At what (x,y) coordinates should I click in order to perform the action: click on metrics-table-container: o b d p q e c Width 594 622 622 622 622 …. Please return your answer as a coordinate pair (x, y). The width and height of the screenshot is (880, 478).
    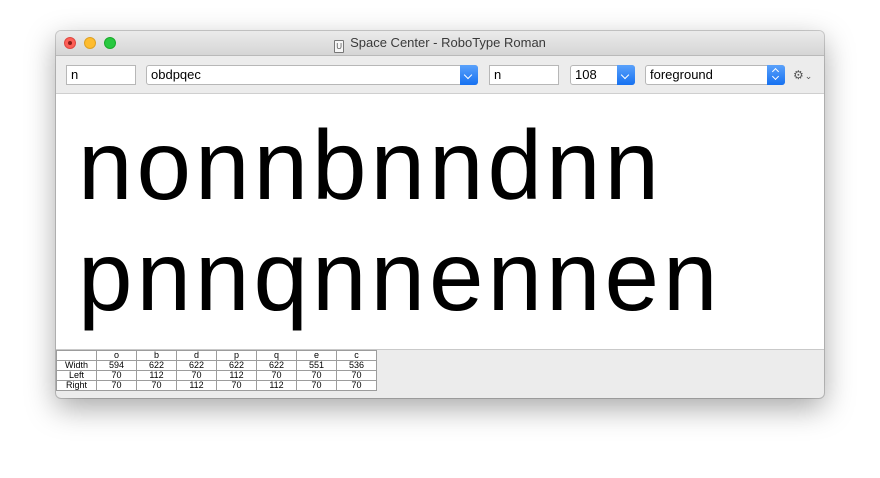
    Looking at the image, I should click on (216, 370).